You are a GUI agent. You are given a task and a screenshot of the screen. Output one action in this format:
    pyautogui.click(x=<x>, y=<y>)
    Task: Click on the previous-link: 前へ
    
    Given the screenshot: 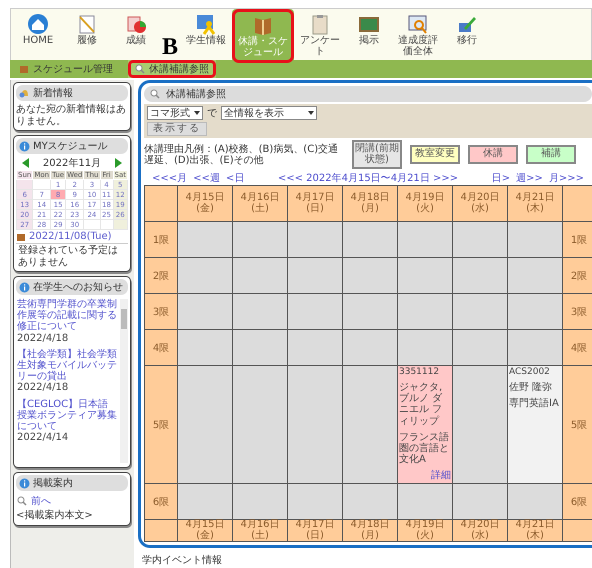 What is the action you would take?
    pyautogui.click(x=41, y=501)
    